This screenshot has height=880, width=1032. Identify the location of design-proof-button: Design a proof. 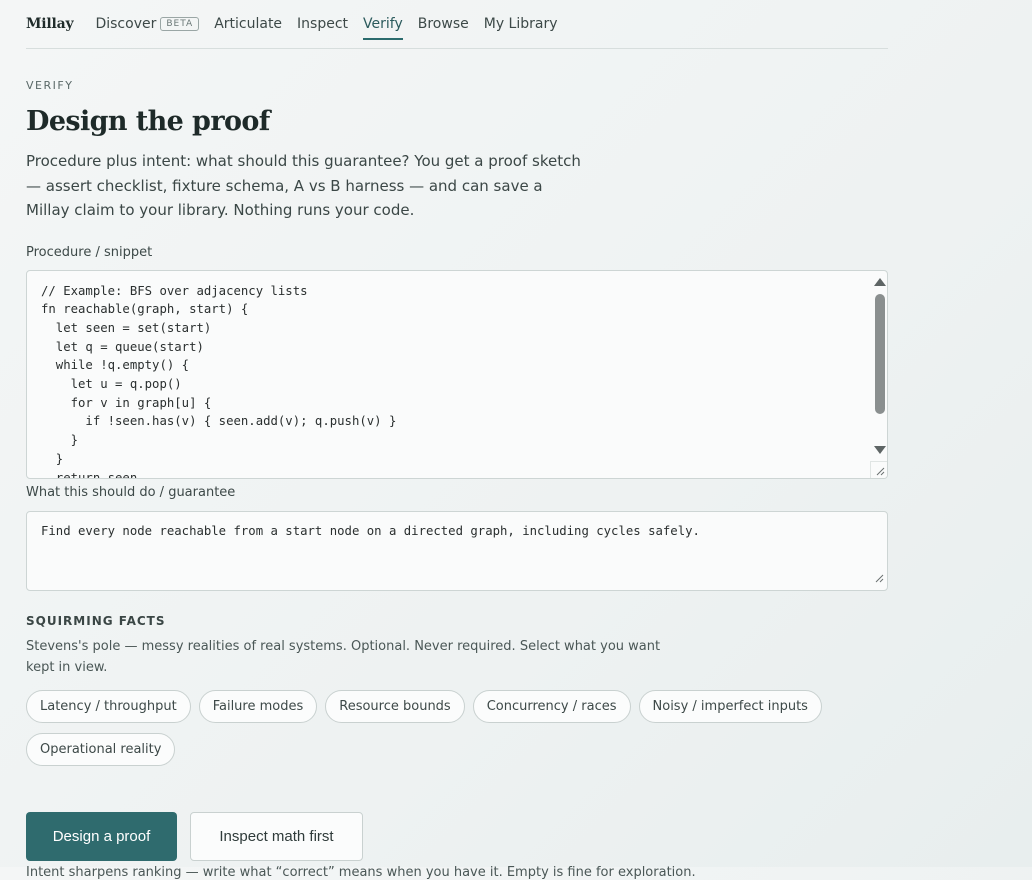
(101, 836).